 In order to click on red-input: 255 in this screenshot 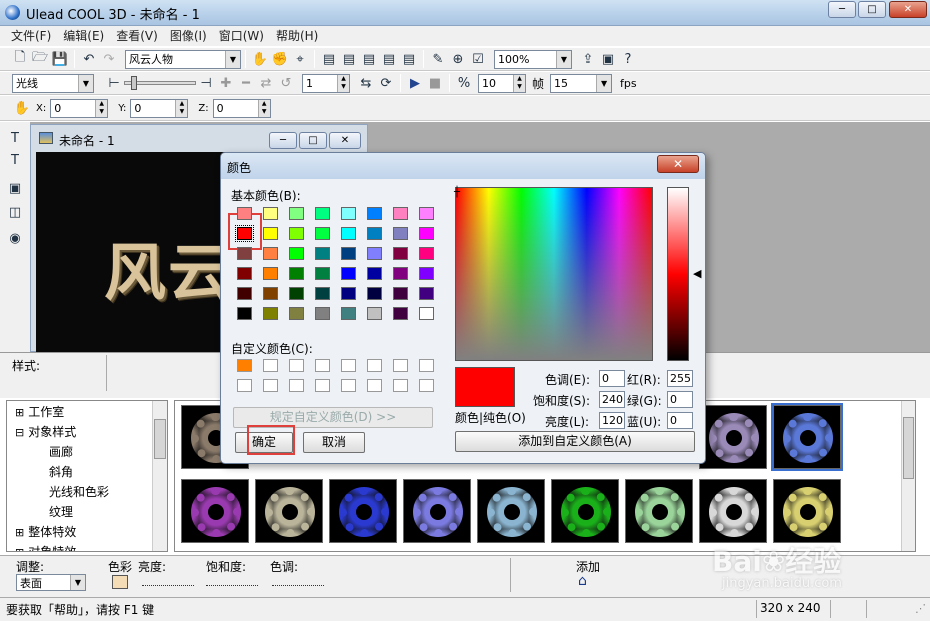, I will do `click(680, 378)`.